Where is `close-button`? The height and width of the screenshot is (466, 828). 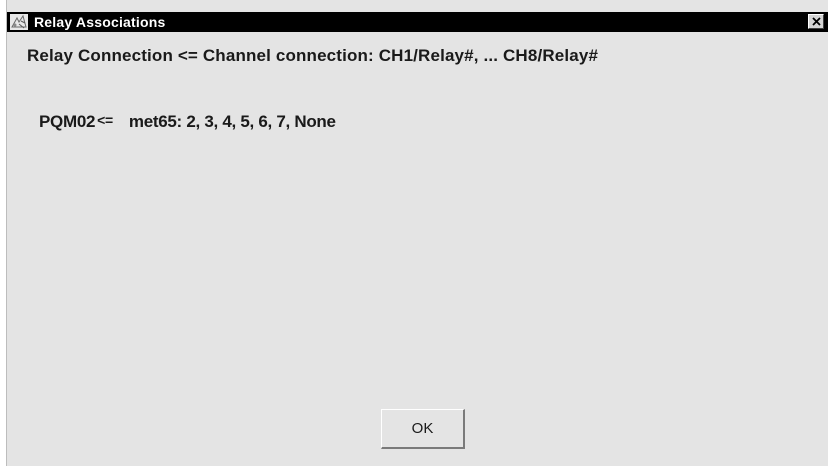
close-button is located at coordinates (816, 21).